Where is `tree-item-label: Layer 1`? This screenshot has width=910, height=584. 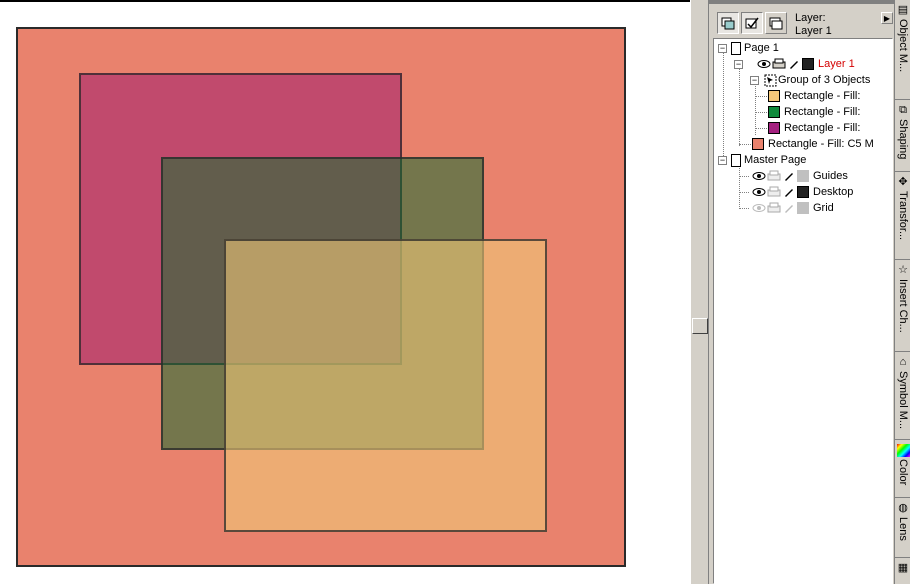
tree-item-label: Layer 1 is located at coordinates (836, 64).